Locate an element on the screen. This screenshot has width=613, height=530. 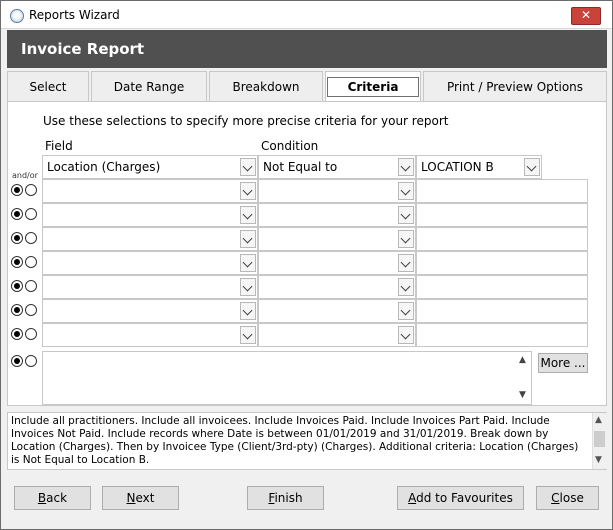
tab-breakdown: Breakdown is located at coordinates (266, 86).